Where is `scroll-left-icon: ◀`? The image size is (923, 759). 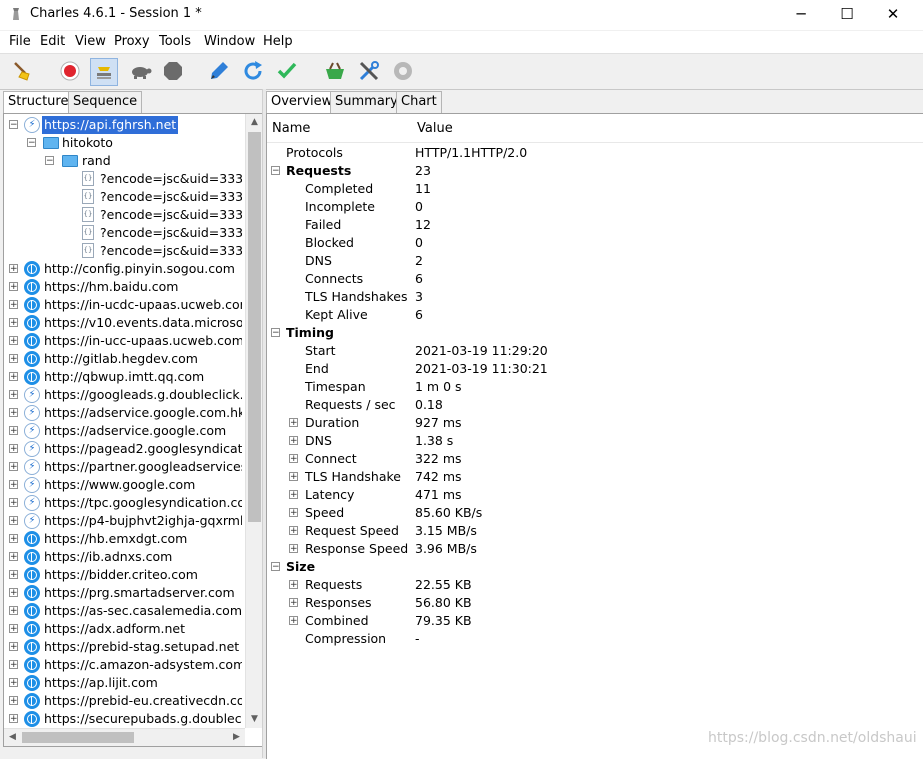
scroll-left-icon: ◀ is located at coordinates (12, 737).